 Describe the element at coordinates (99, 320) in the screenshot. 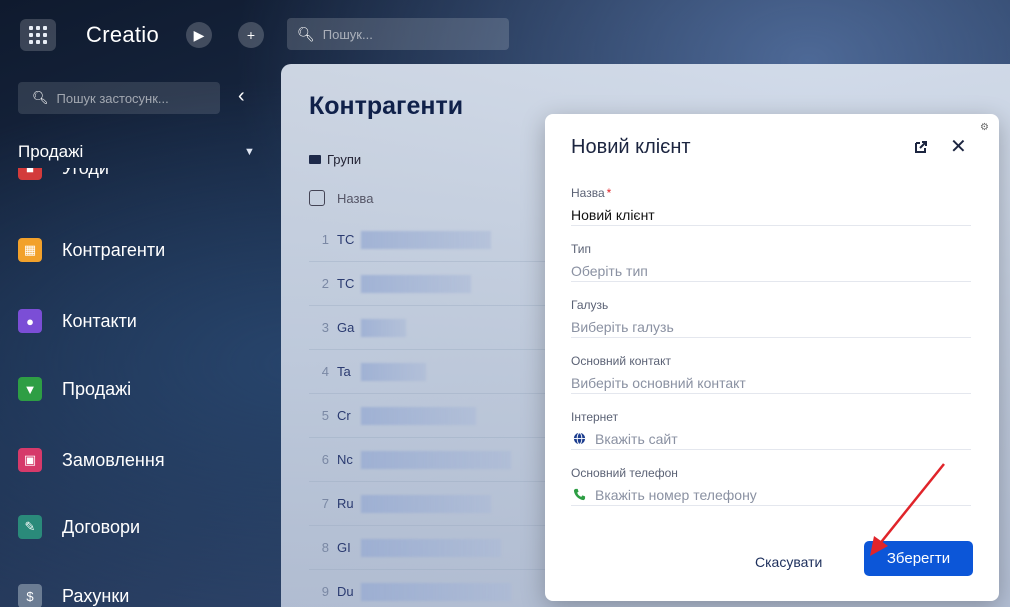

I see `sidebar-item-label: Контакти` at that location.